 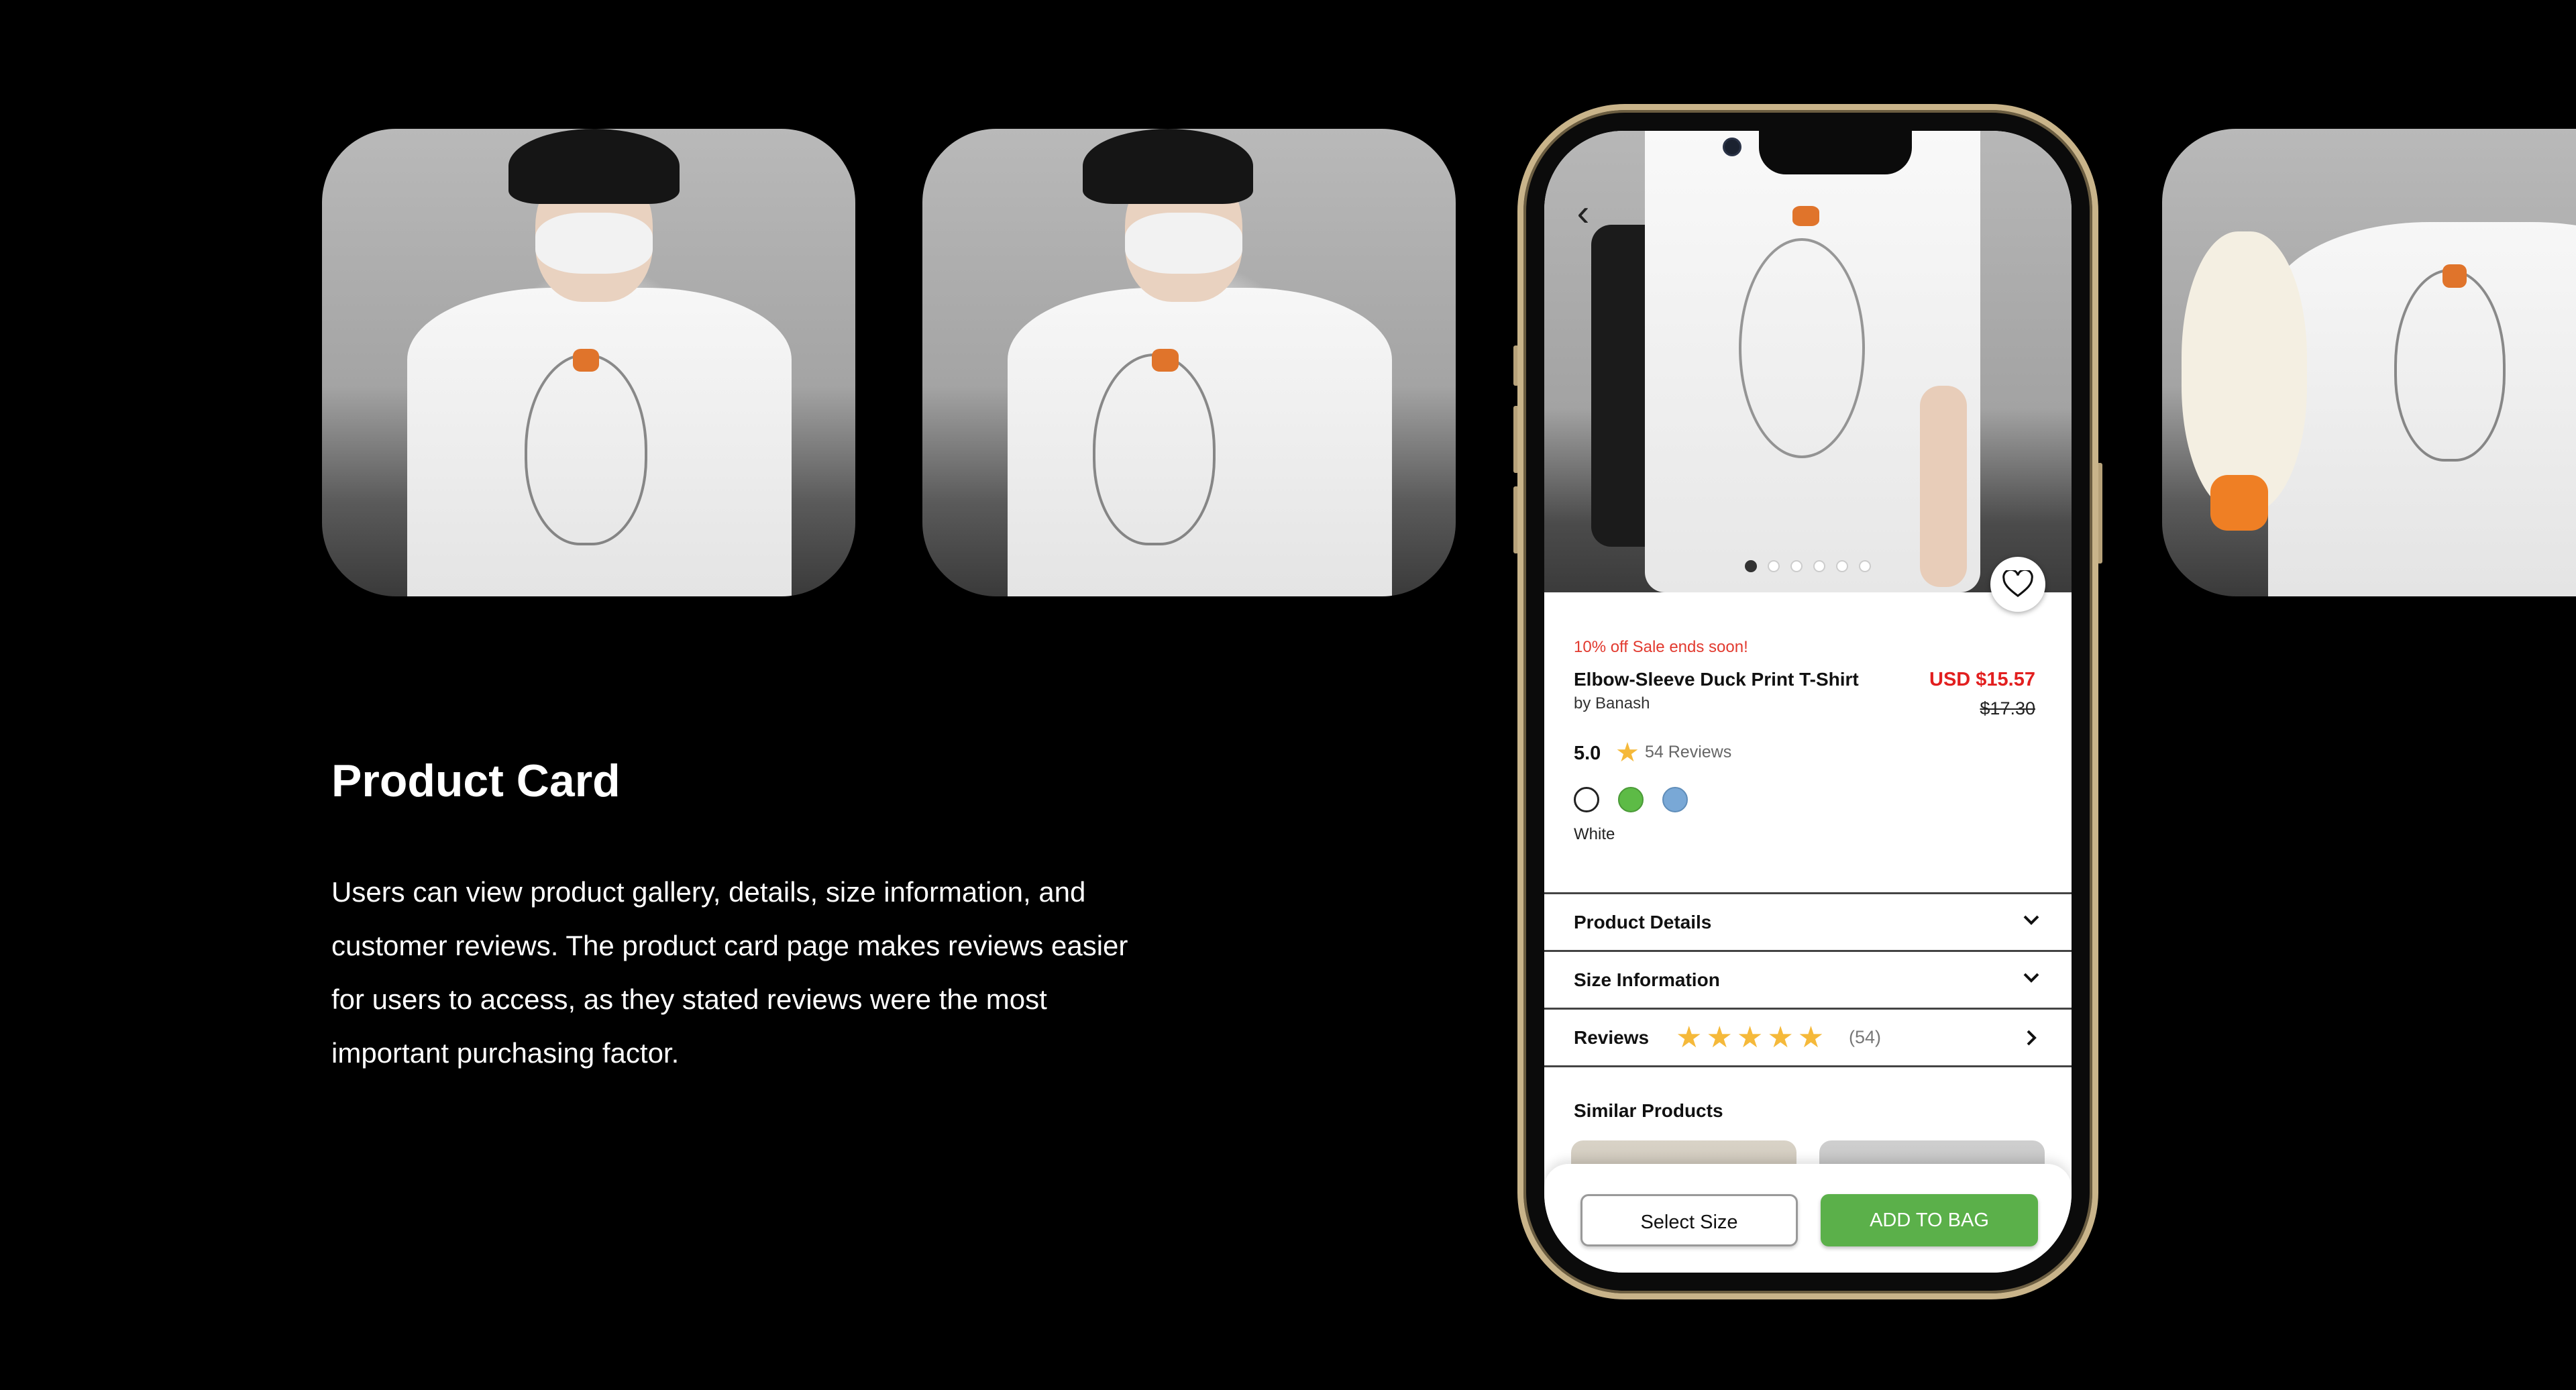 I want to click on favorite-heart-button, so click(x=2017, y=584).